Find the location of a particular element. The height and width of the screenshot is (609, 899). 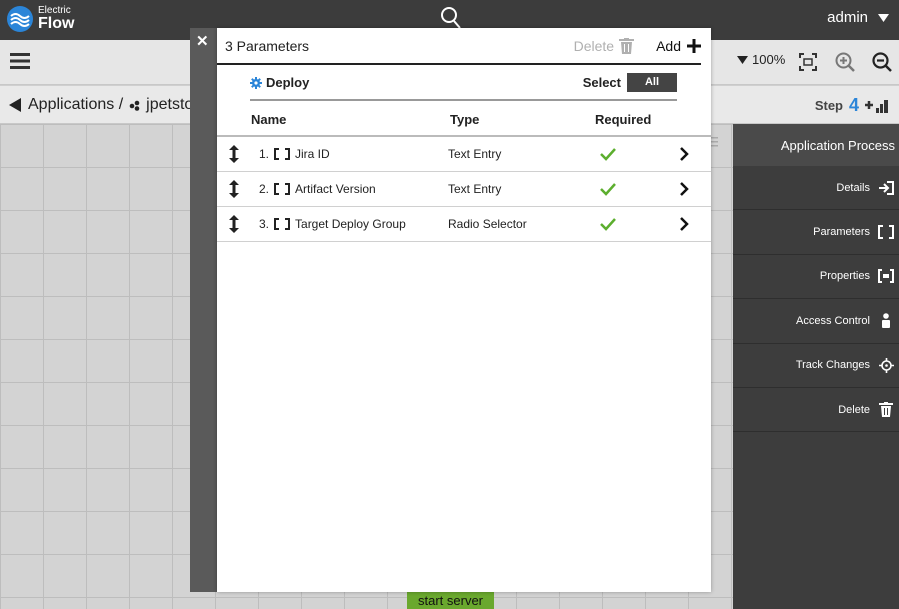

select-control: Select All is located at coordinates (630, 82).